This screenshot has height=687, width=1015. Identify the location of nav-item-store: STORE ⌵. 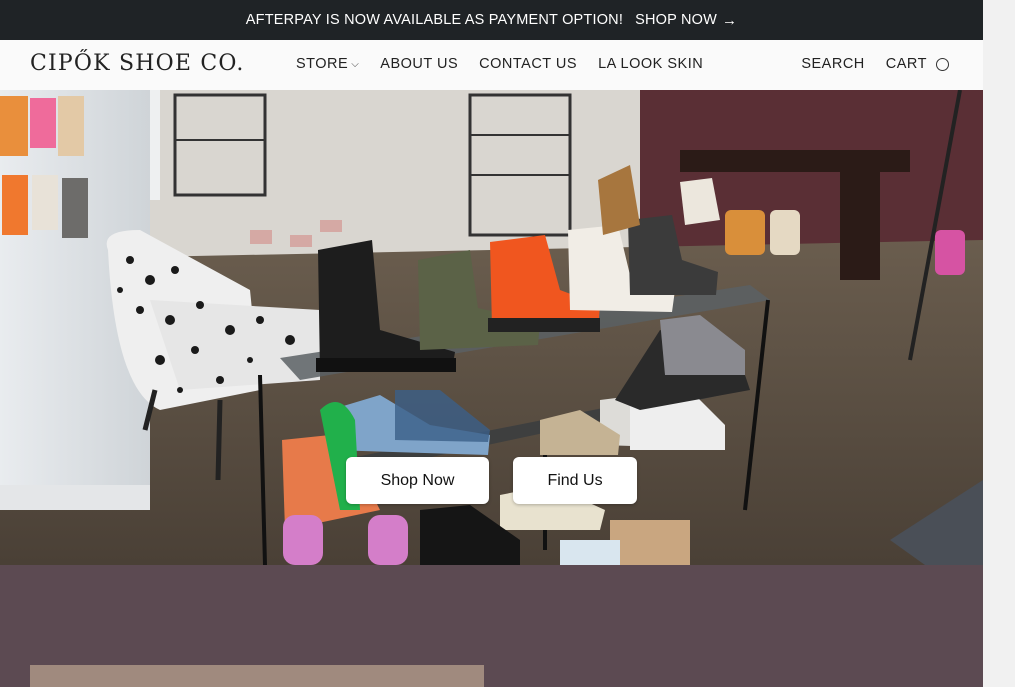
(327, 64).